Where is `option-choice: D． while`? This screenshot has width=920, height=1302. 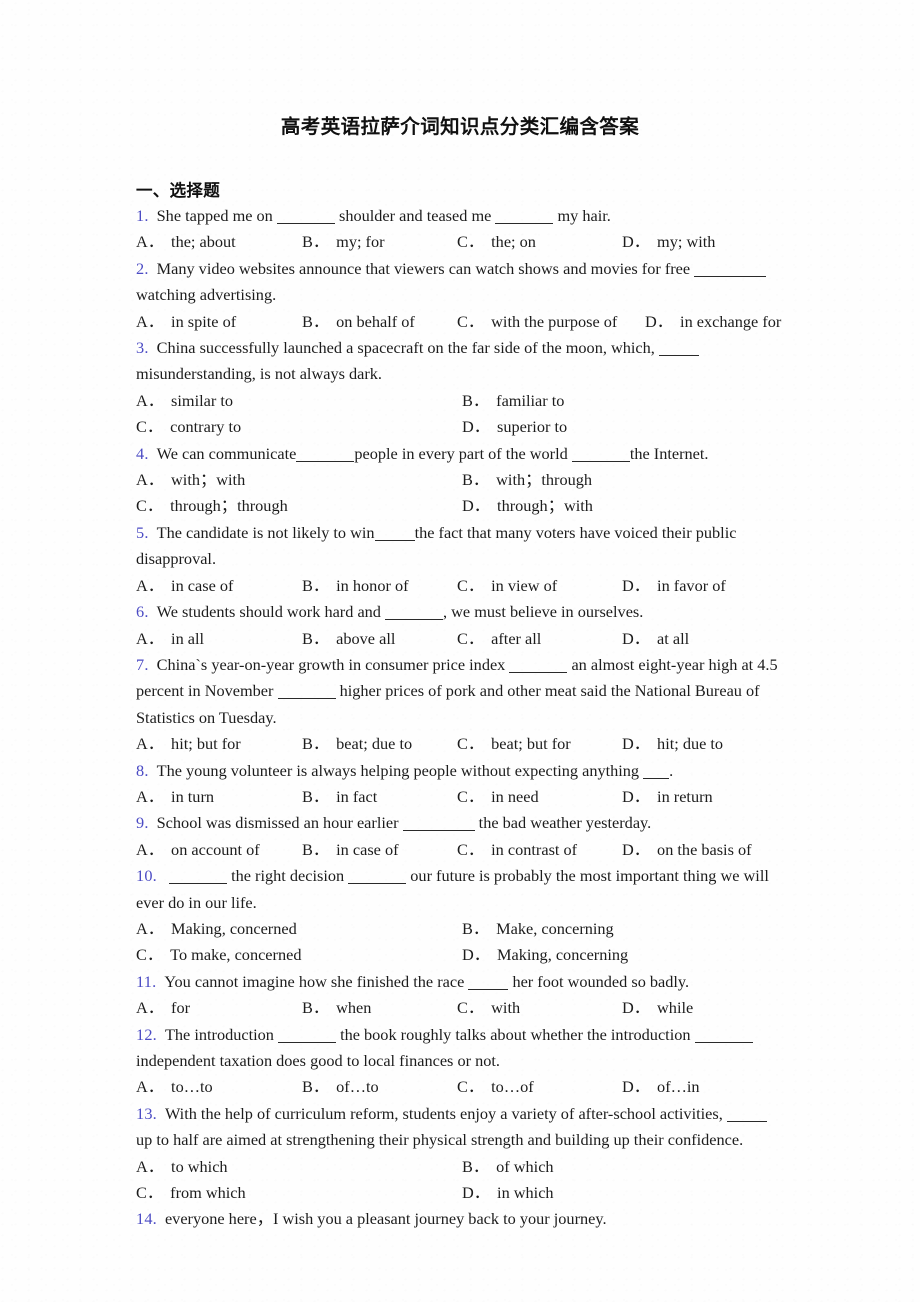 option-choice: D． while is located at coordinates (657, 1008).